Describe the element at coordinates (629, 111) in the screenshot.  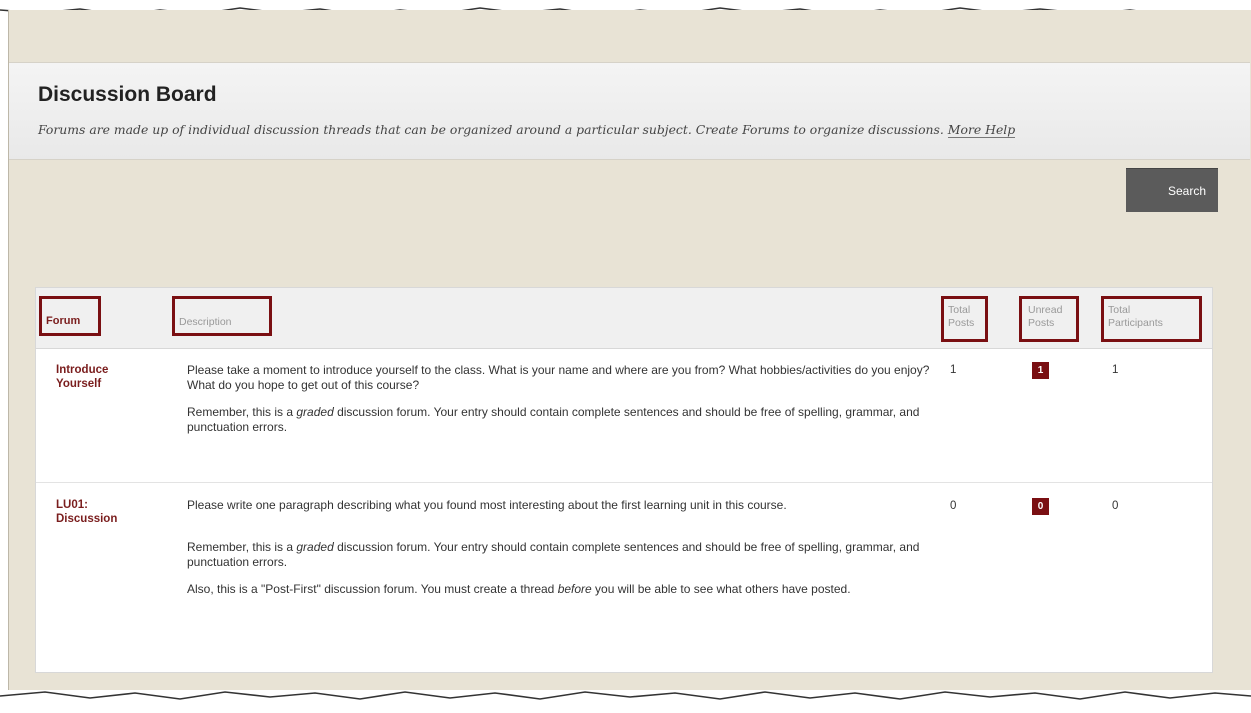
I see `page-header` at that location.